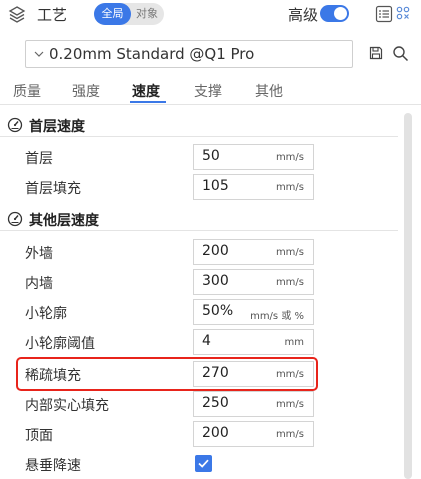  What do you see at coordinates (218, 311) in the screenshot?
I see `field-value: 50%` at bounding box center [218, 311].